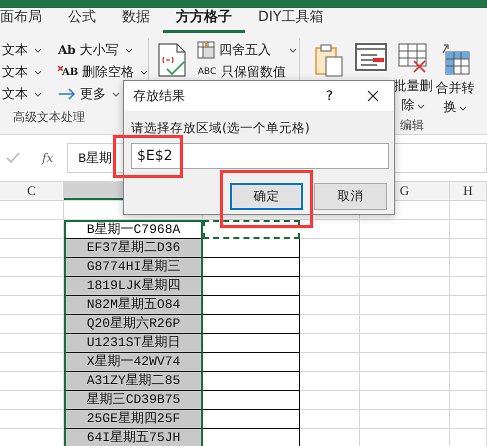  Describe the element at coordinates (413, 58) in the screenshot. I see `grid-delete-icon` at that location.